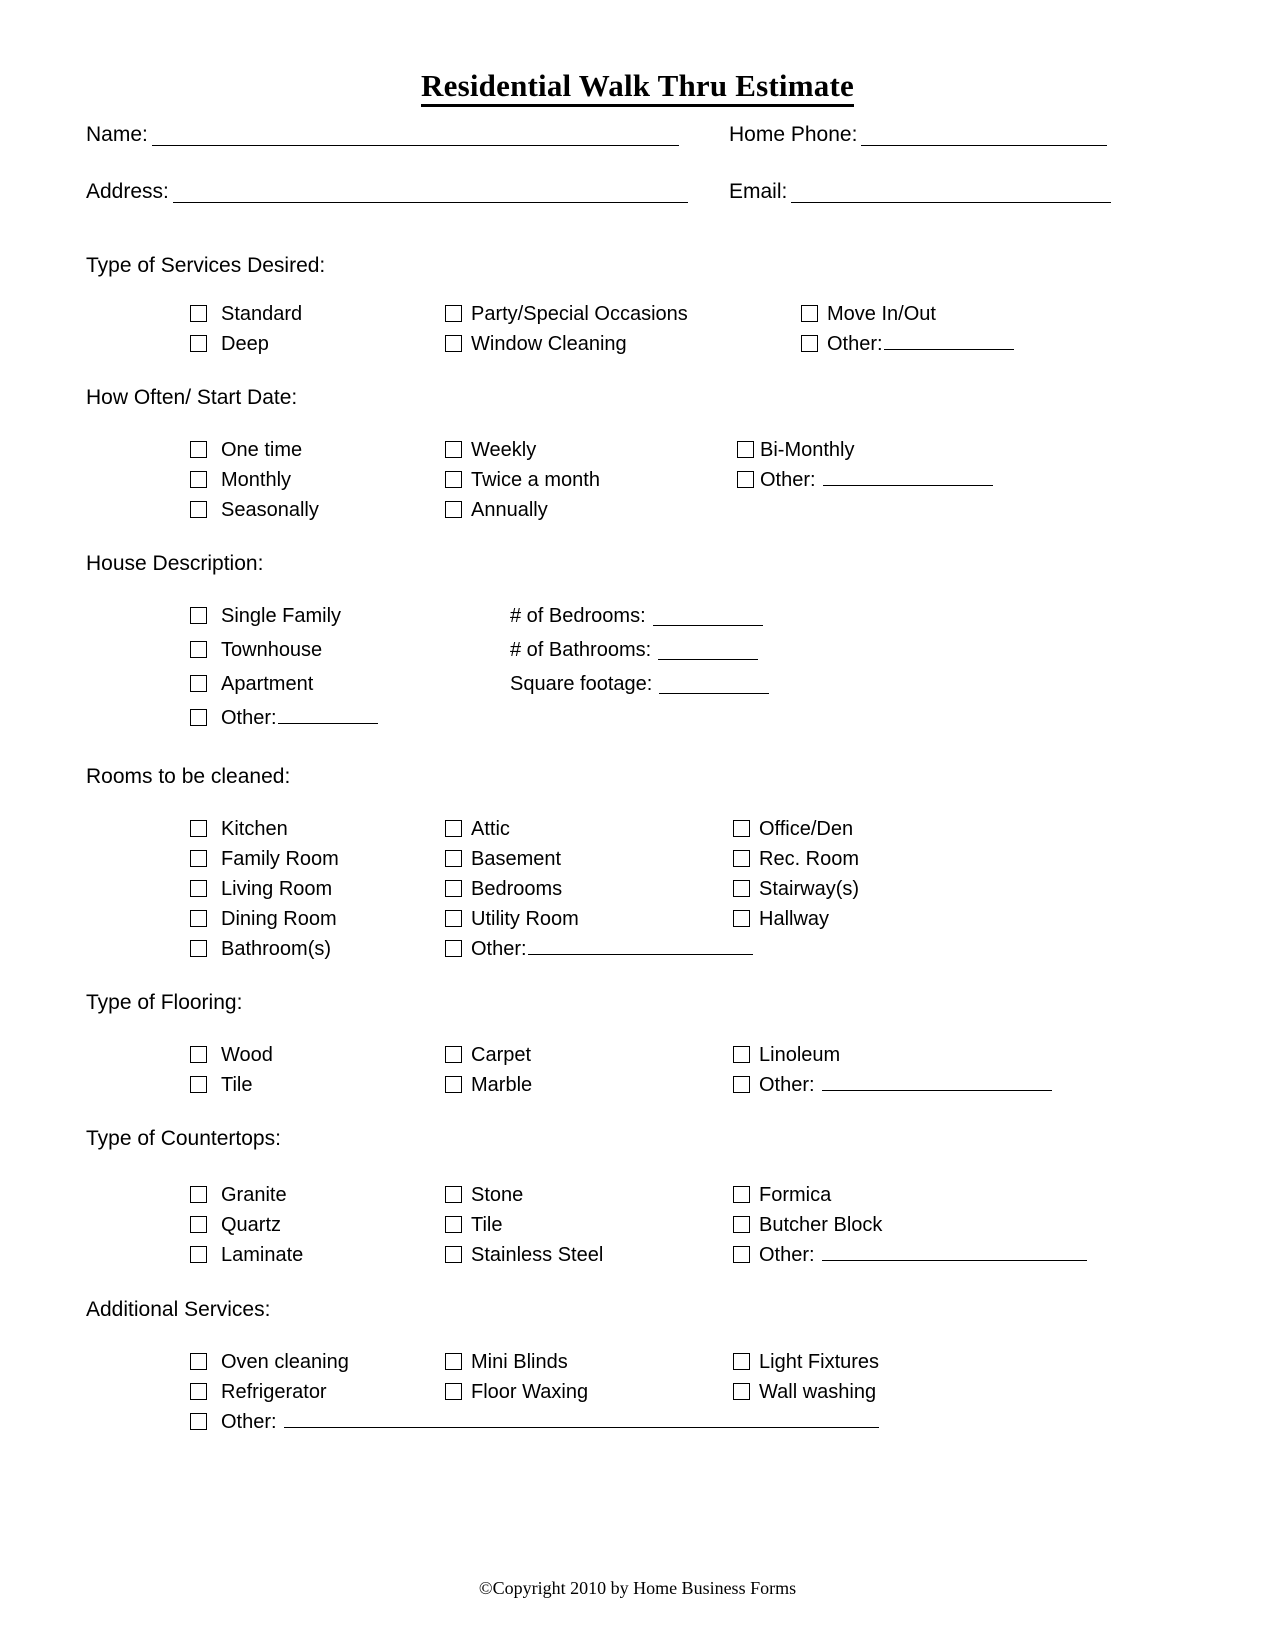 This screenshot has height=1650, width=1275. I want to click on checkbox-rooms-other: Other:, so click(599, 949).